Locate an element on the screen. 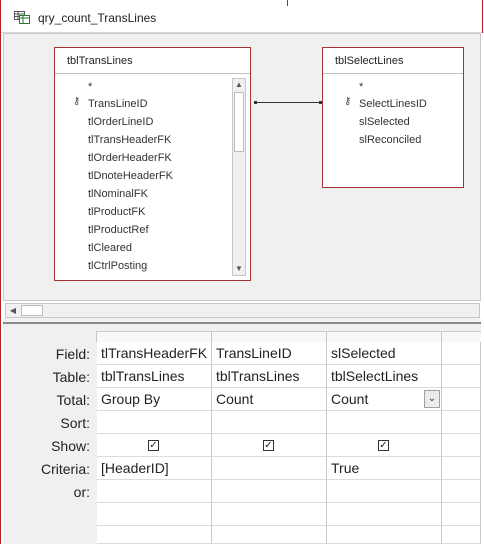 The image size is (484, 544). field-item: tlOrderLineID is located at coordinates (120, 122).